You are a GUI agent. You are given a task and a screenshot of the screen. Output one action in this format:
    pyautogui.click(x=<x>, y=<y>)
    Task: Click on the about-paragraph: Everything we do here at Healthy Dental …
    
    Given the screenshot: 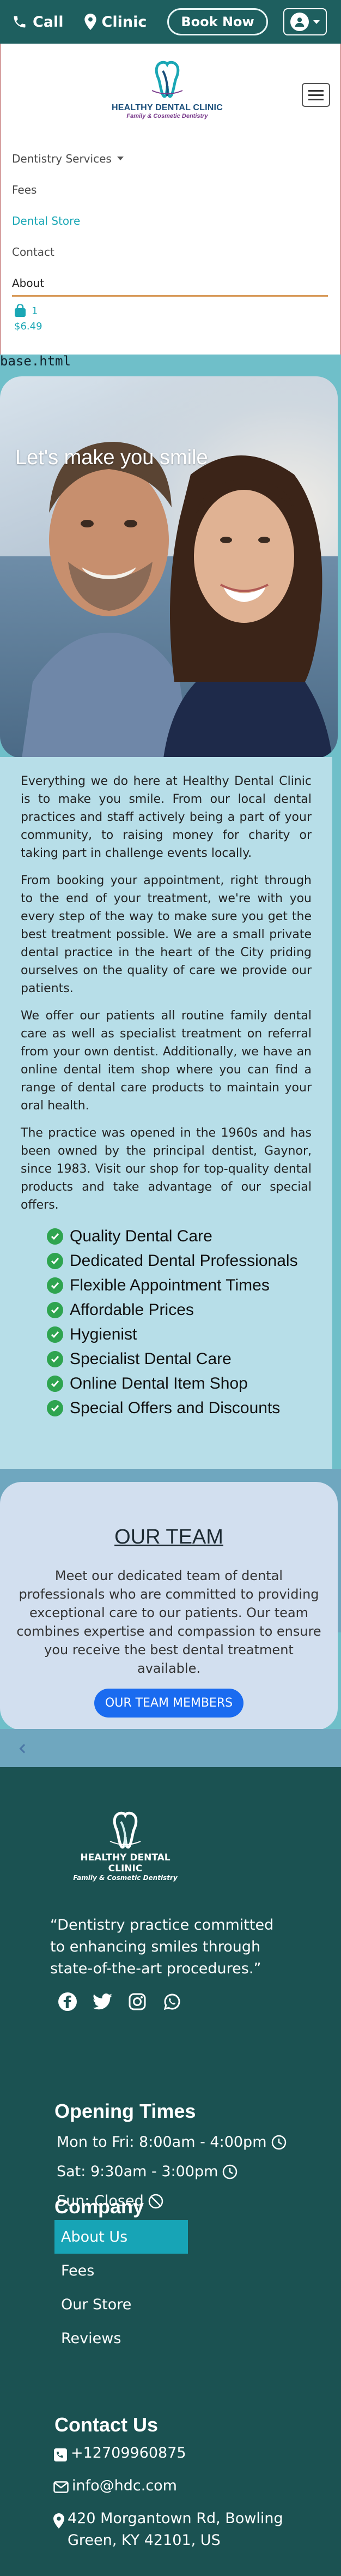 What is the action you would take?
    pyautogui.click(x=166, y=817)
    